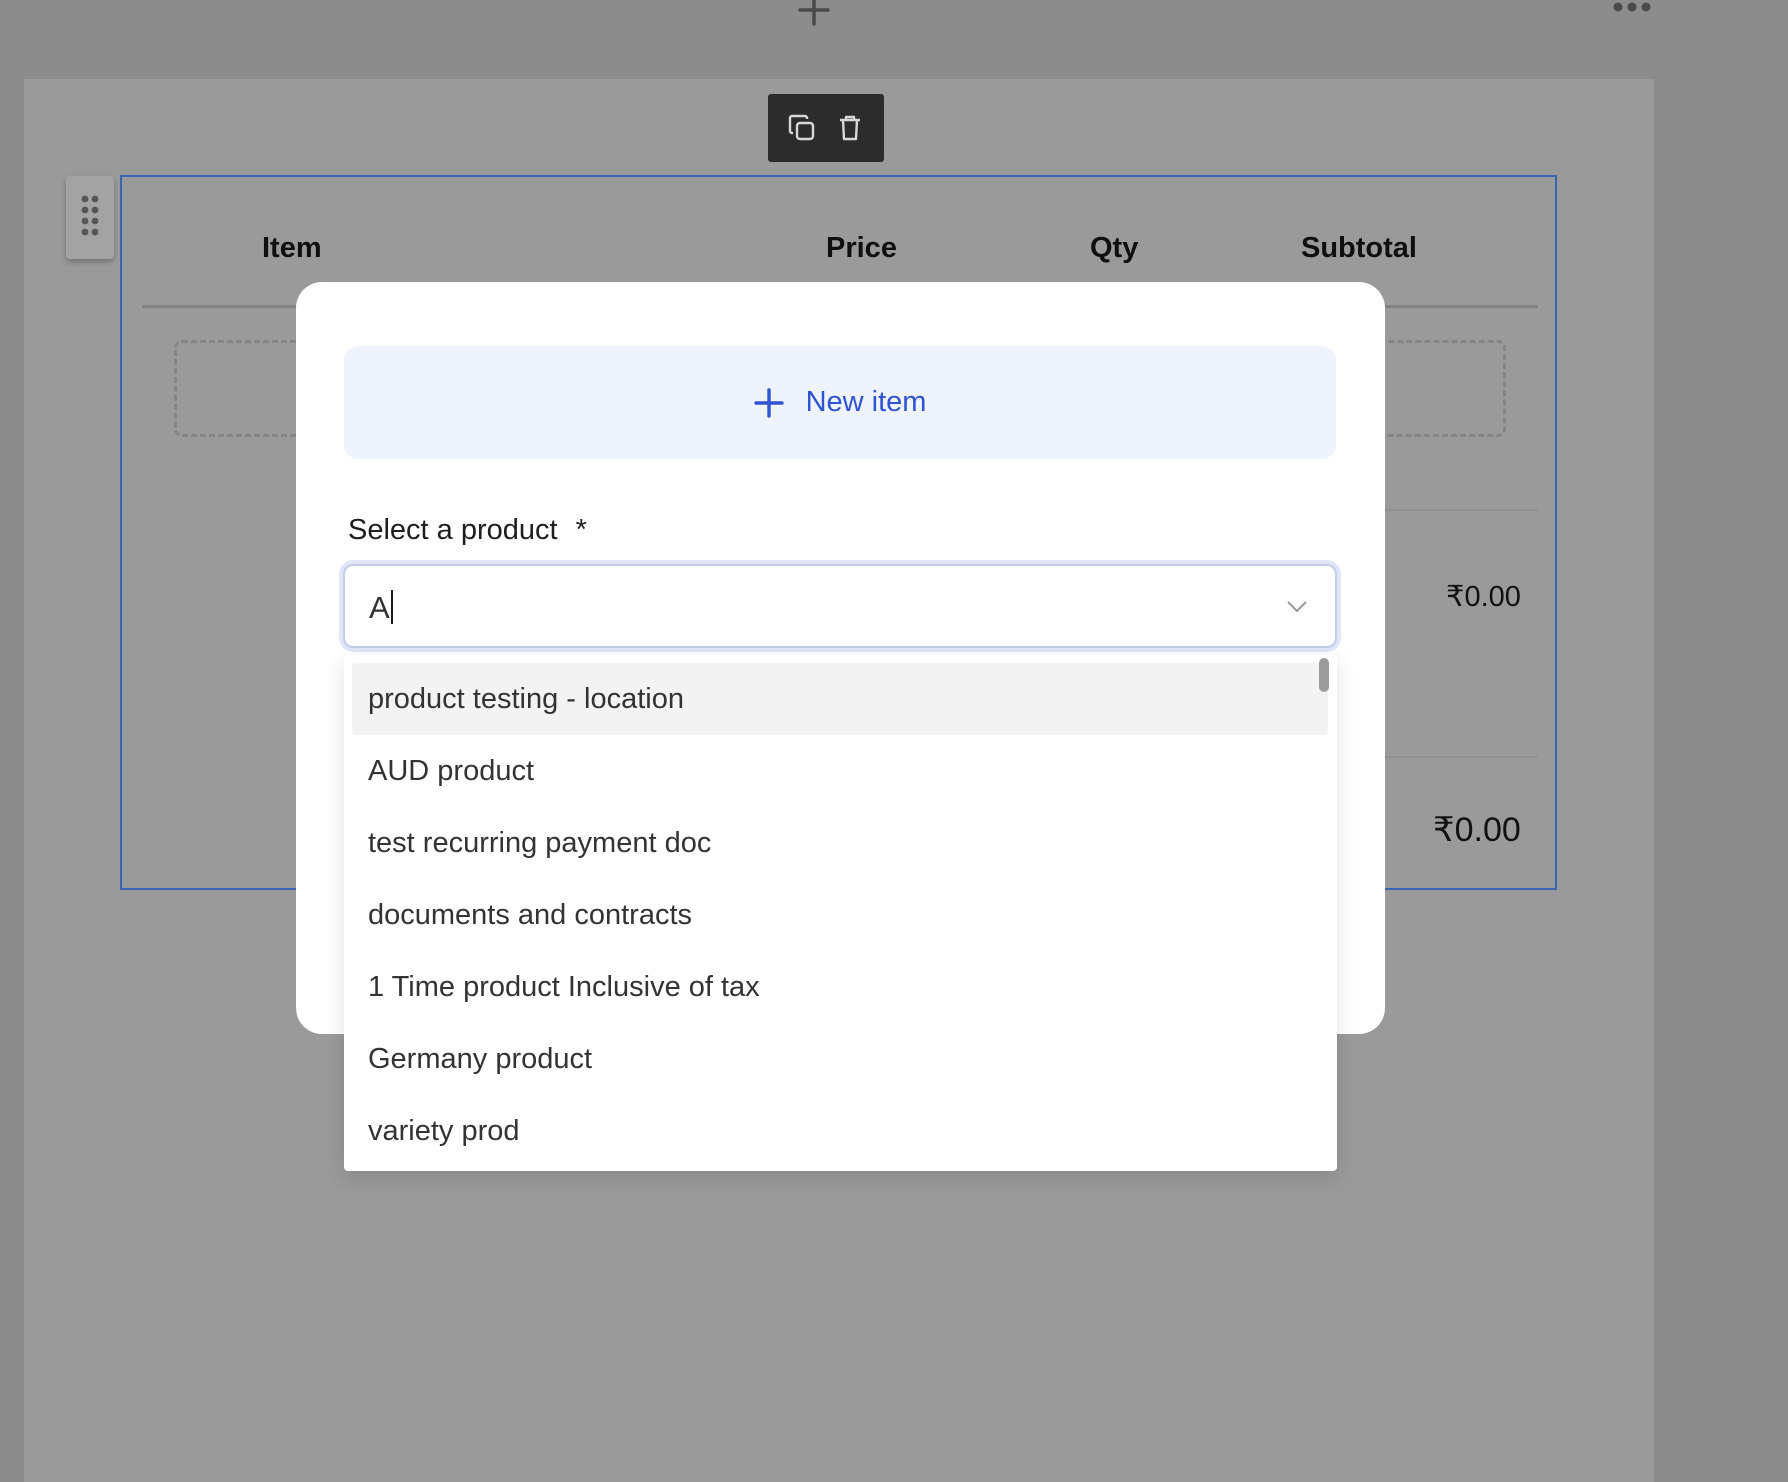 The width and height of the screenshot is (1788, 1482). I want to click on product-select-input: A, so click(840, 606).